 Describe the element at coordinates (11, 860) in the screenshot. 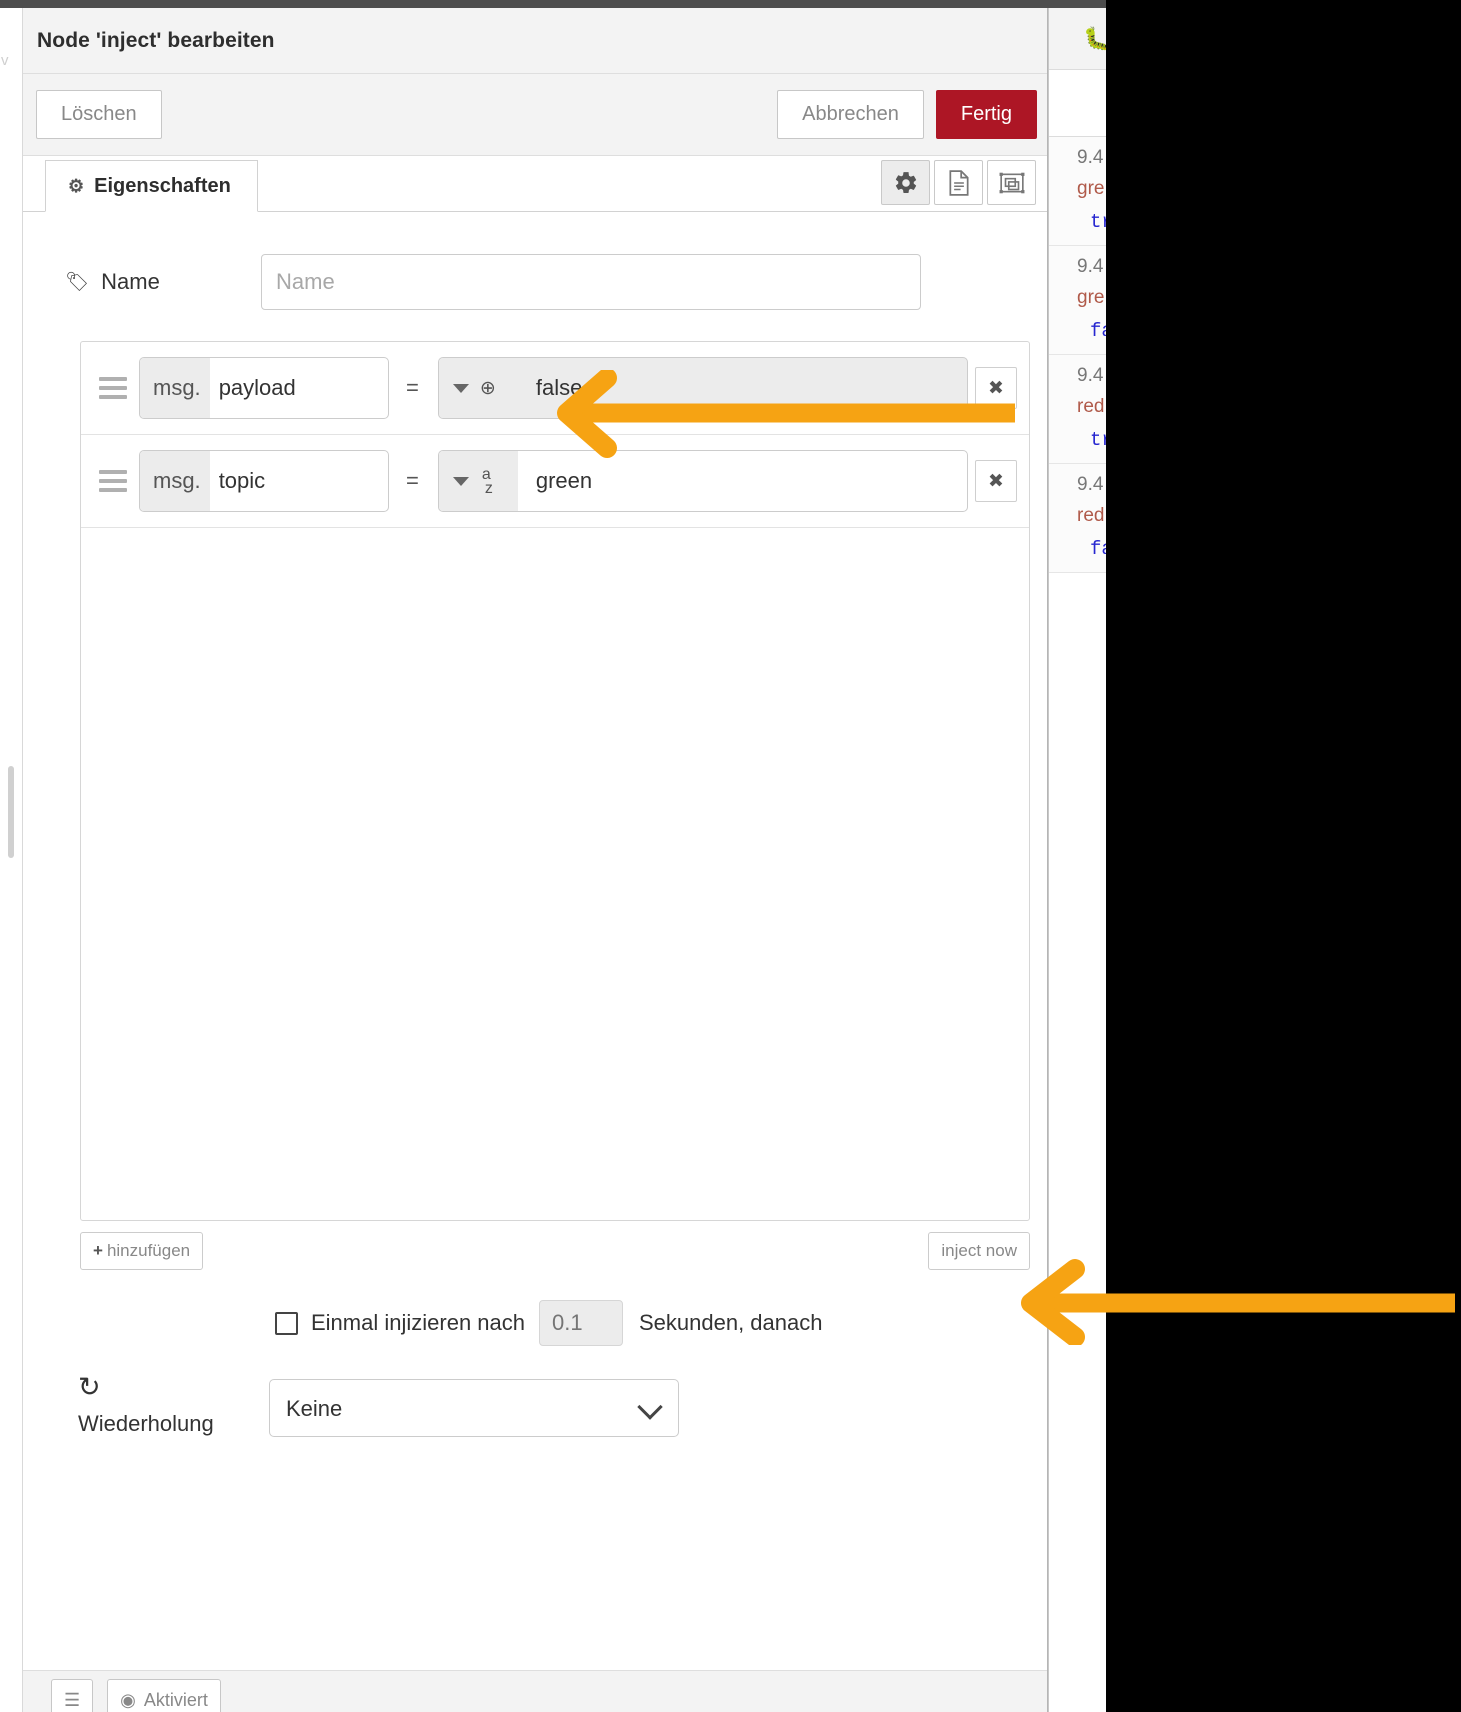

I see `editor-canvas-edge: v` at that location.